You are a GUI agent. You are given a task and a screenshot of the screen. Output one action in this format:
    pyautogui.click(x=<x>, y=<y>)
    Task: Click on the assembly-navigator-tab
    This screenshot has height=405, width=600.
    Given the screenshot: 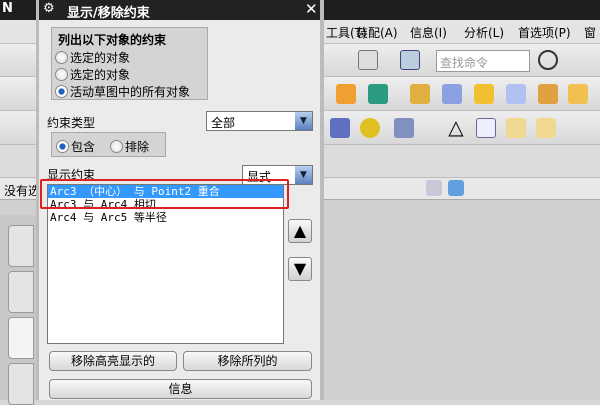 What is the action you would take?
    pyautogui.click(x=21, y=246)
    